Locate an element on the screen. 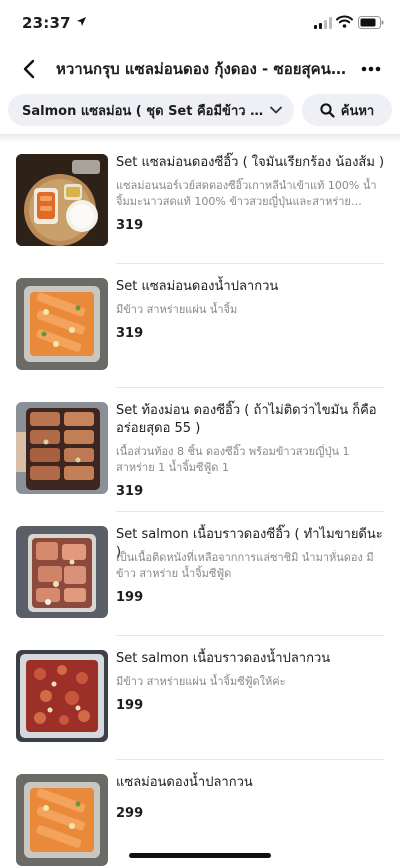 The image size is (400, 866). cellular-signal-icon is located at coordinates (323, 23).